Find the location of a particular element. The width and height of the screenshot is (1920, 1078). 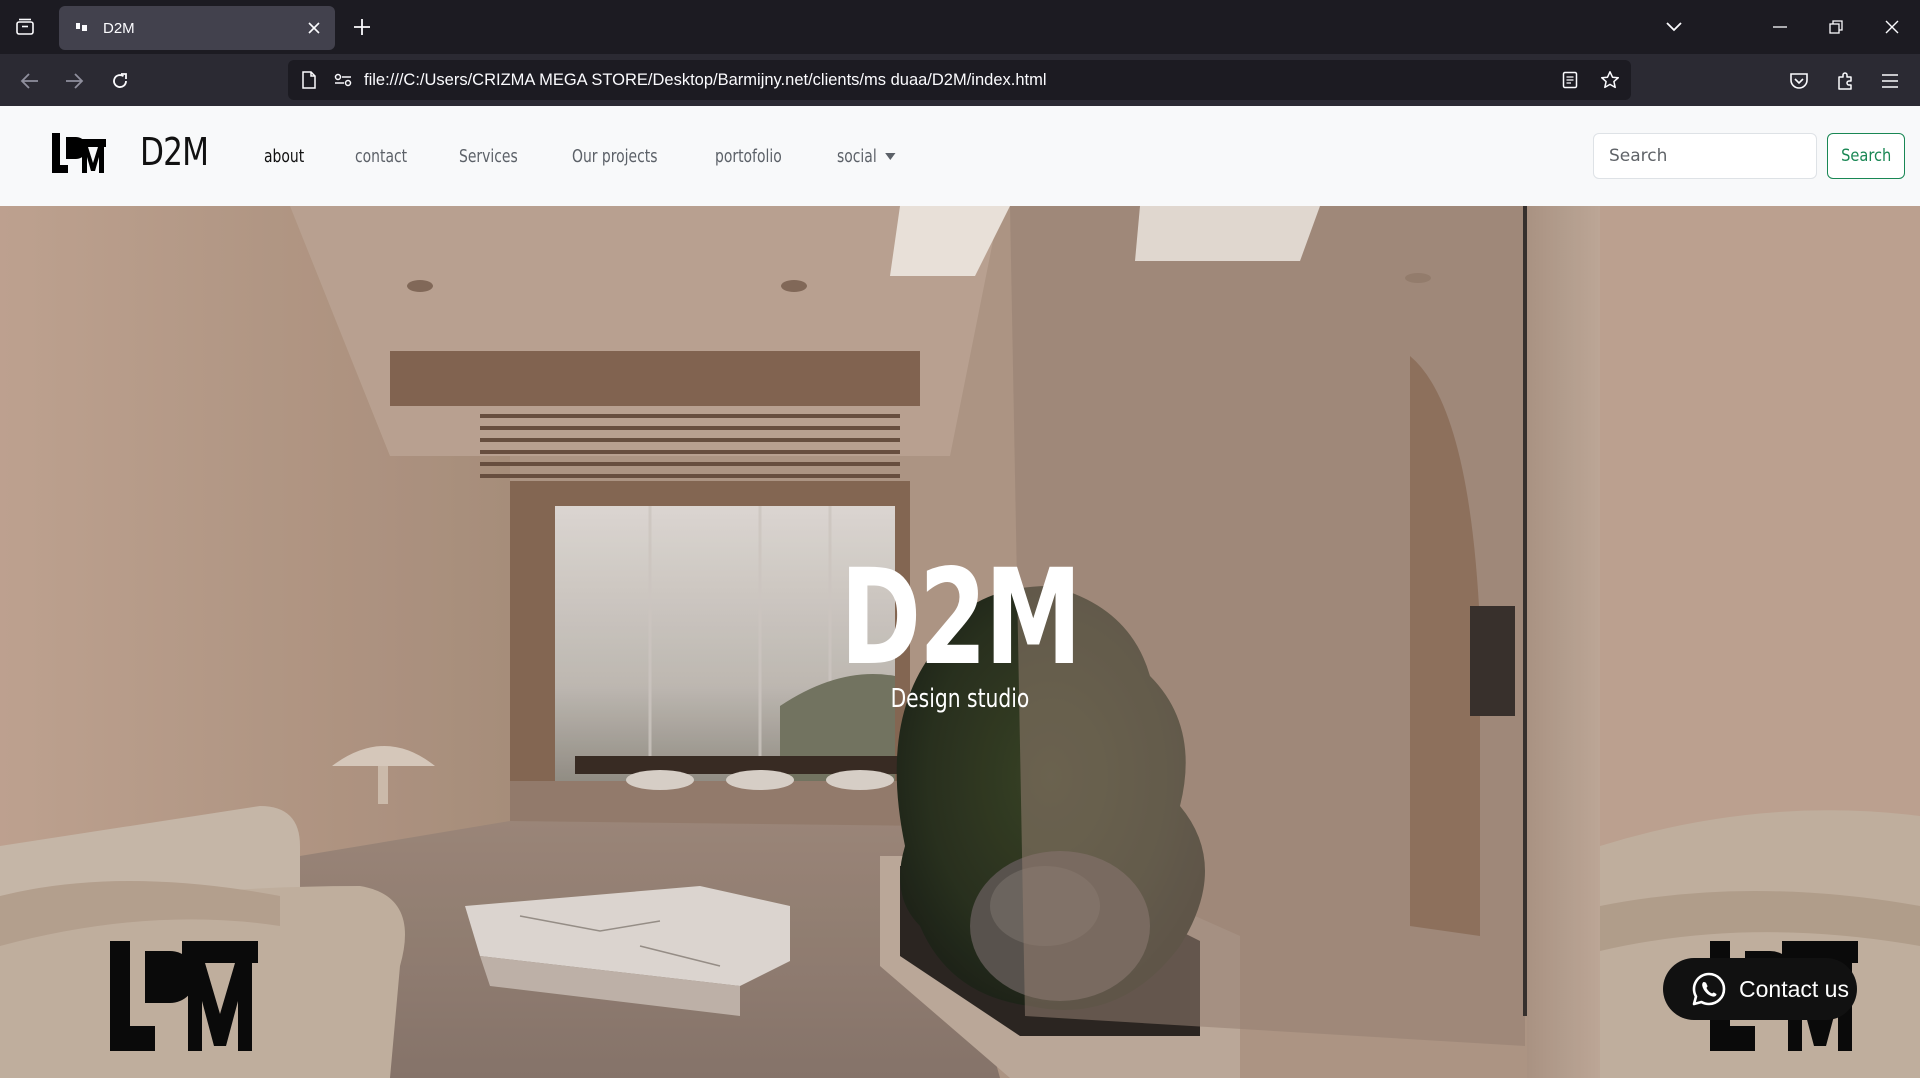

search-button-label: Search is located at coordinates (1866, 156).